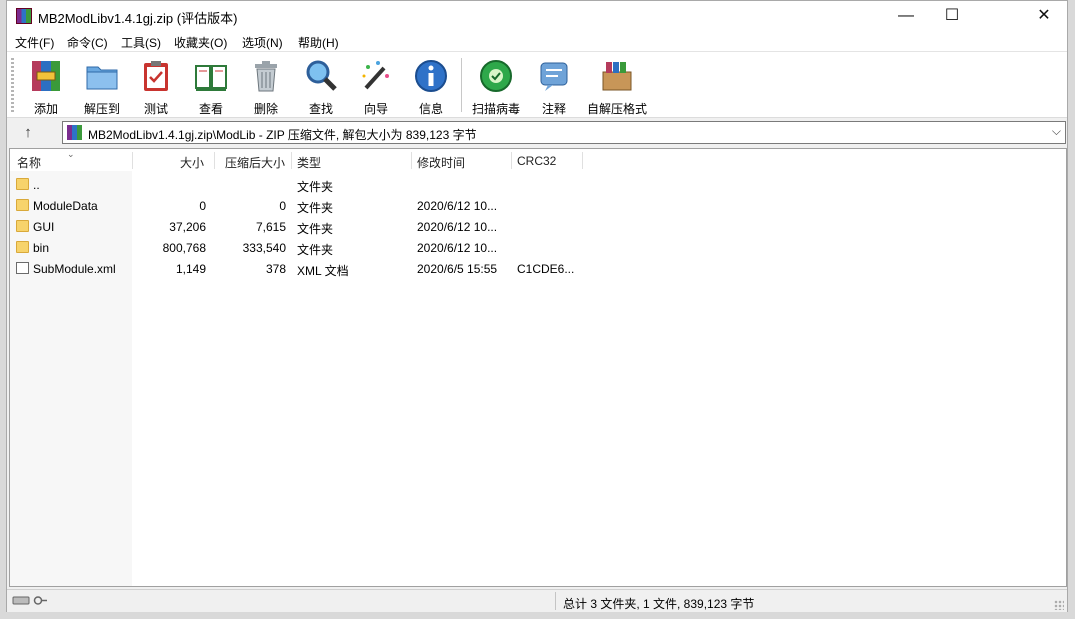 This screenshot has height=619, width=1075. What do you see at coordinates (282, 206) in the screenshot?
I see `file-packed-size: 0` at bounding box center [282, 206].